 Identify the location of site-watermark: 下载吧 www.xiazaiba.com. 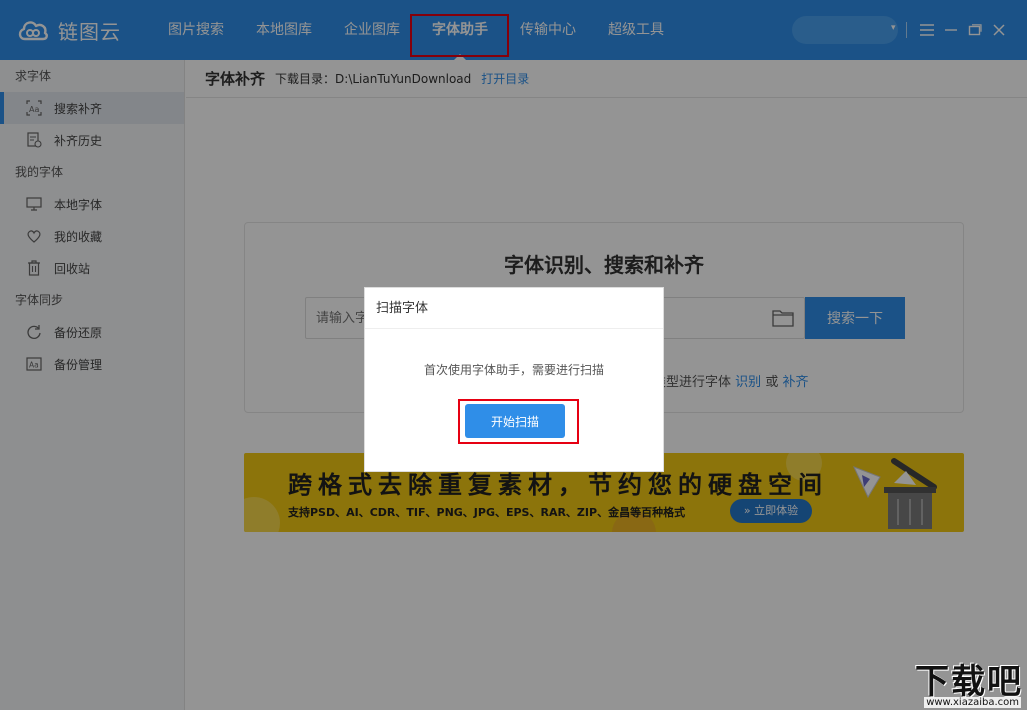
(959, 682).